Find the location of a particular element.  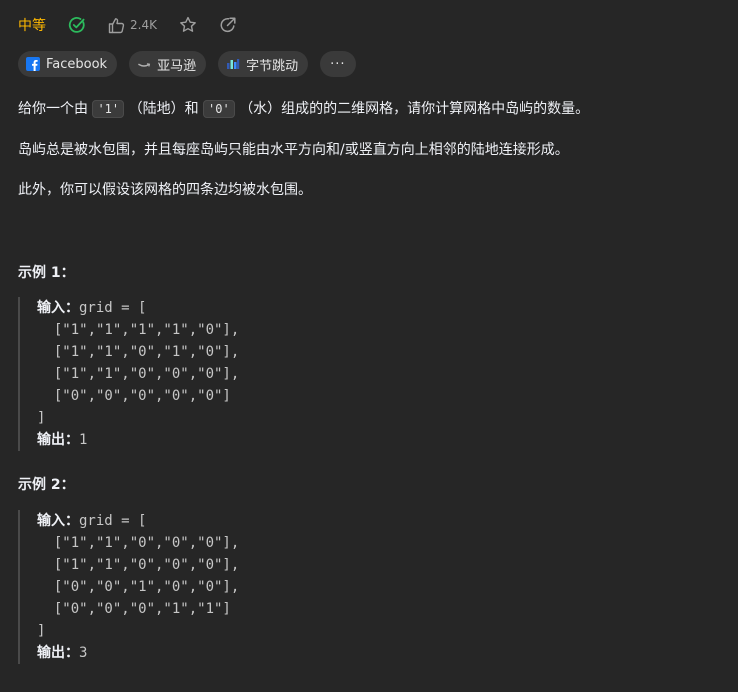

tag-label: 字节跳动 is located at coordinates (272, 66).